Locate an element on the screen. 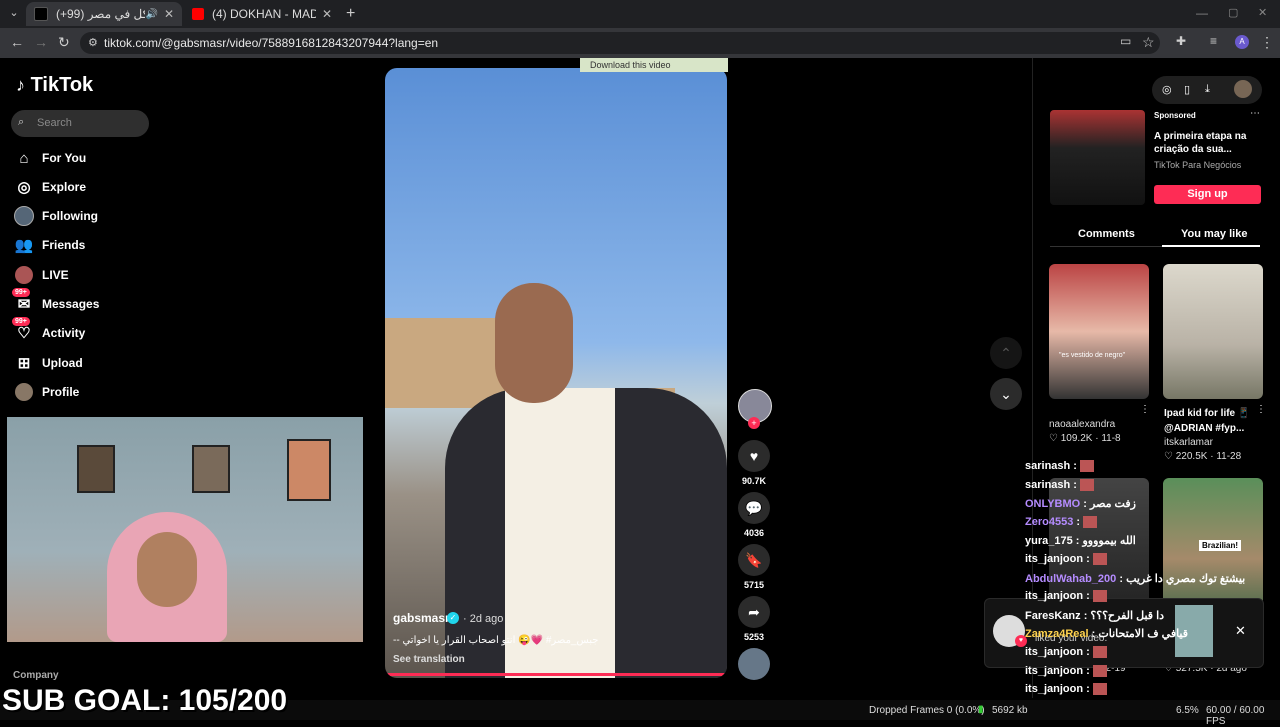  close-window-icon: ✕ is located at coordinates (1262, 12).